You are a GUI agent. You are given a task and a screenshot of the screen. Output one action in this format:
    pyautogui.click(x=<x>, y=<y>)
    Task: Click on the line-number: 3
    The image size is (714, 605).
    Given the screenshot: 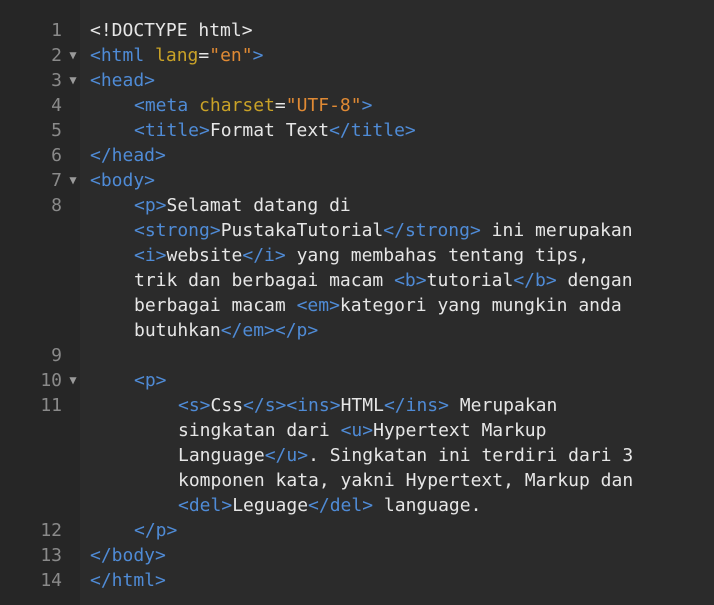 What is the action you would take?
    pyautogui.click(x=56, y=80)
    